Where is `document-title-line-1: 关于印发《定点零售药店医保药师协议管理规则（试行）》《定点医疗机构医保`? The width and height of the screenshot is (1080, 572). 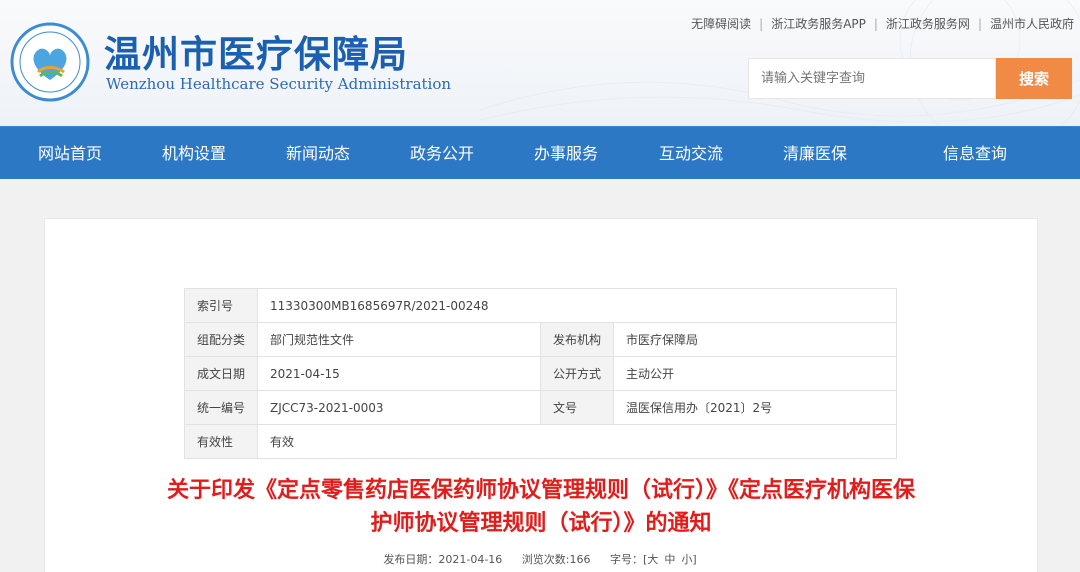 document-title-line-1: 关于印发《定点零售药店医保药师协议管理规则（试行）》《定点医疗机构医保 is located at coordinates (540, 490).